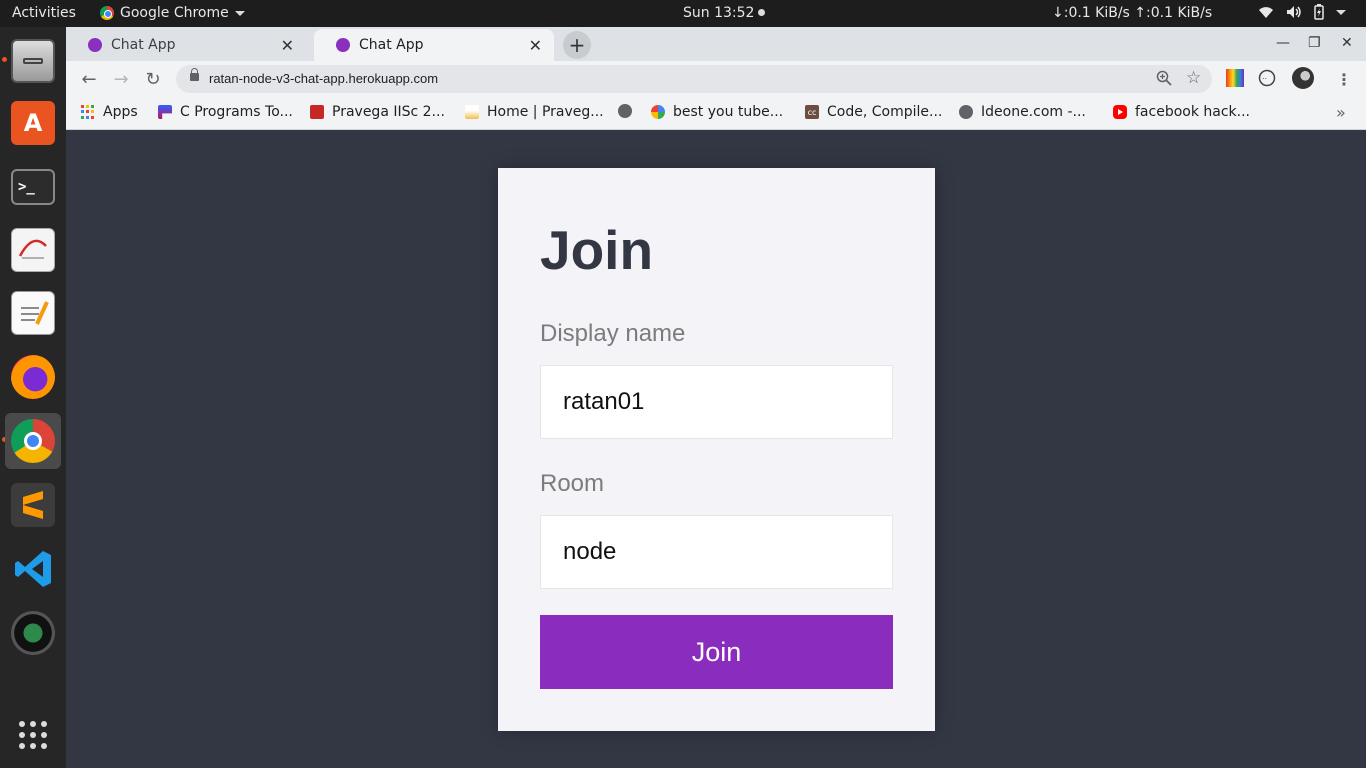  Describe the element at coordinates (613, 333) in the screenshot. I see `display-name-label: Display name` at that location.